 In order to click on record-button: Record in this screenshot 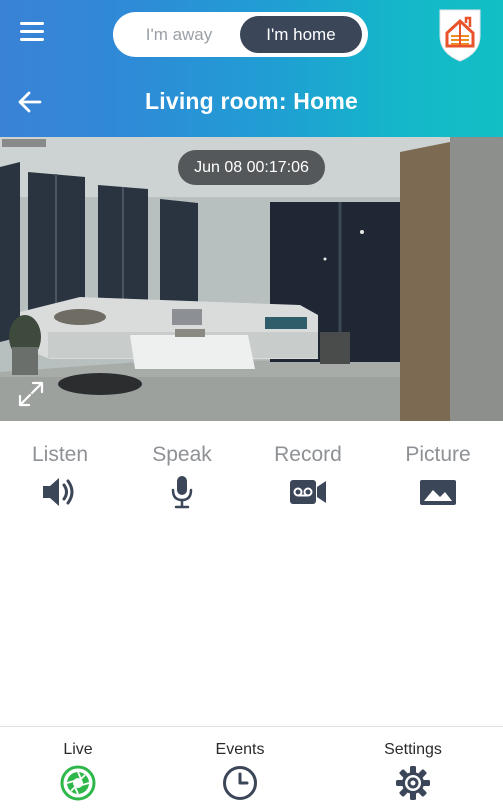, I will do `click(308, 475)`.